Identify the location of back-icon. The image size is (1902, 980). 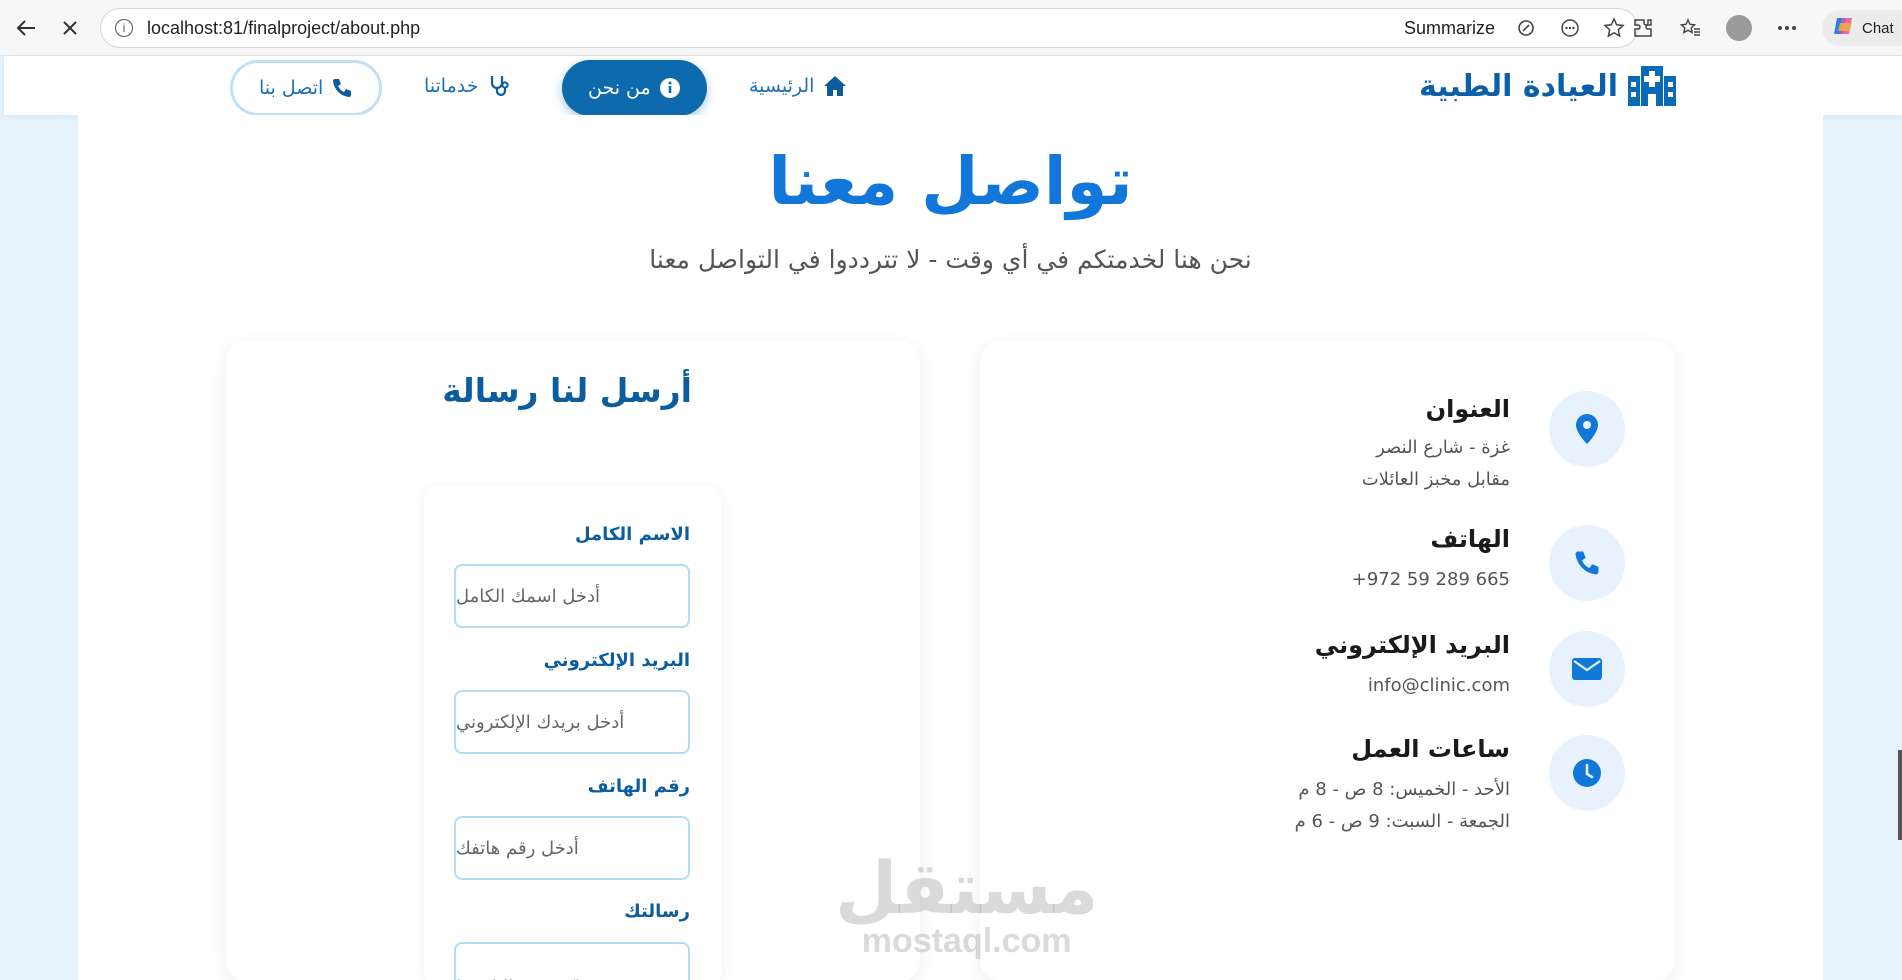
(26, 28).